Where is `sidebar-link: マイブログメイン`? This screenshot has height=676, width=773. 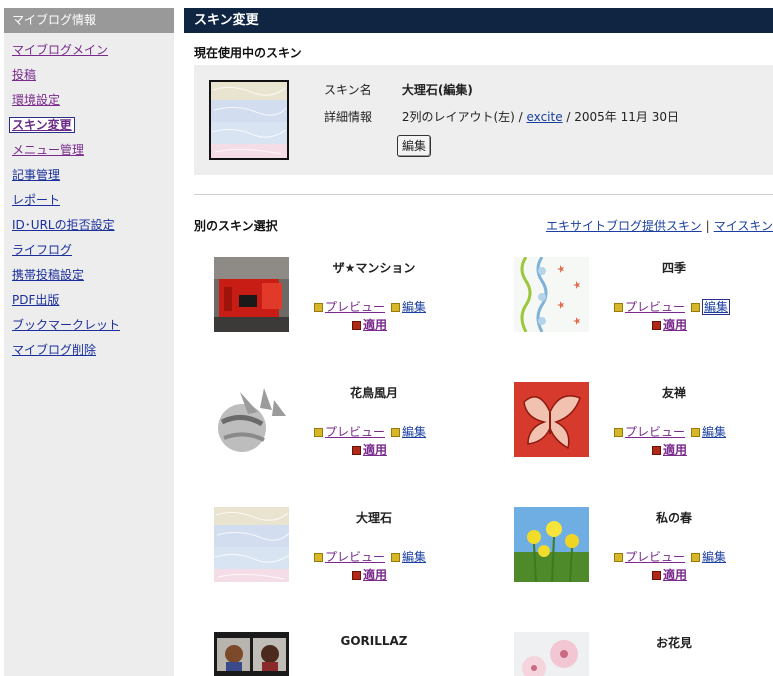
sidebar-link: マイブログメイン is located at coordinates (60, 50).